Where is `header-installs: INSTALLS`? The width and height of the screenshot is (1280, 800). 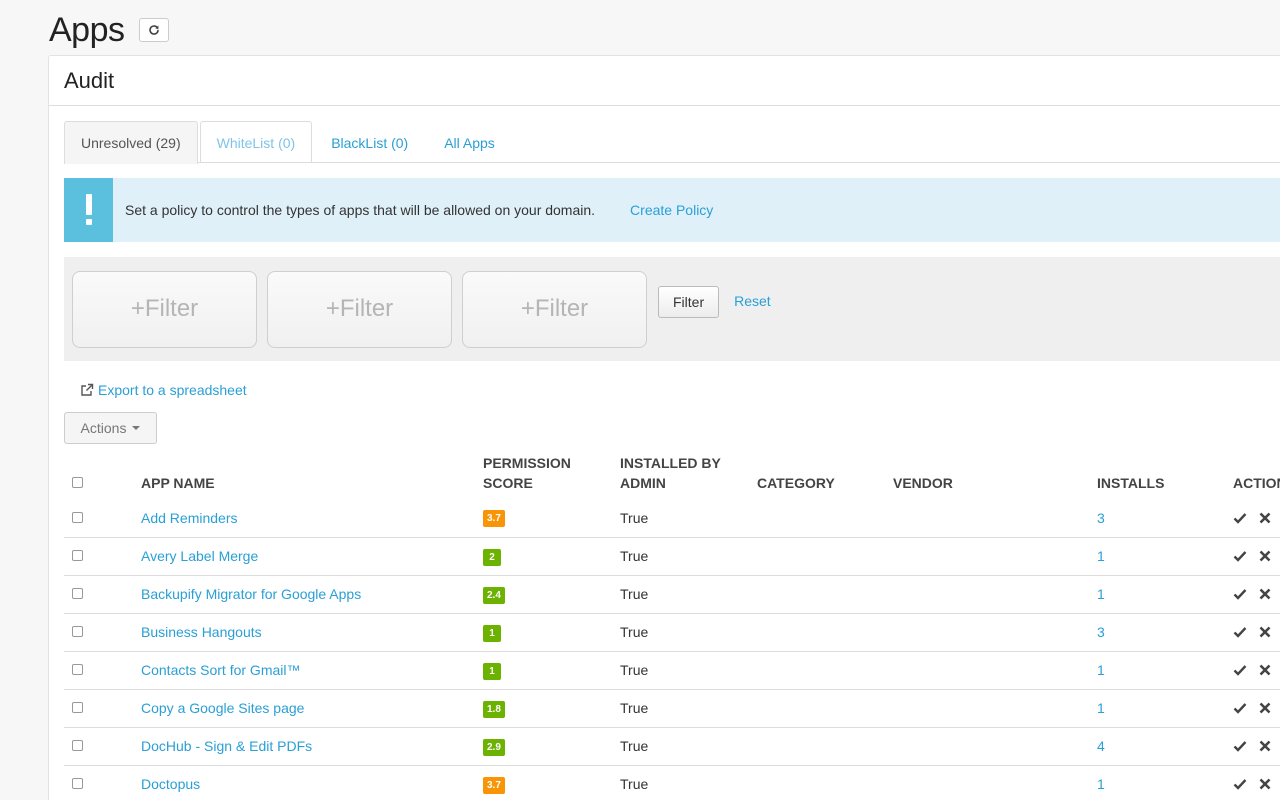 header-installs: INSTALLS is located at coordinates (1165, 474).